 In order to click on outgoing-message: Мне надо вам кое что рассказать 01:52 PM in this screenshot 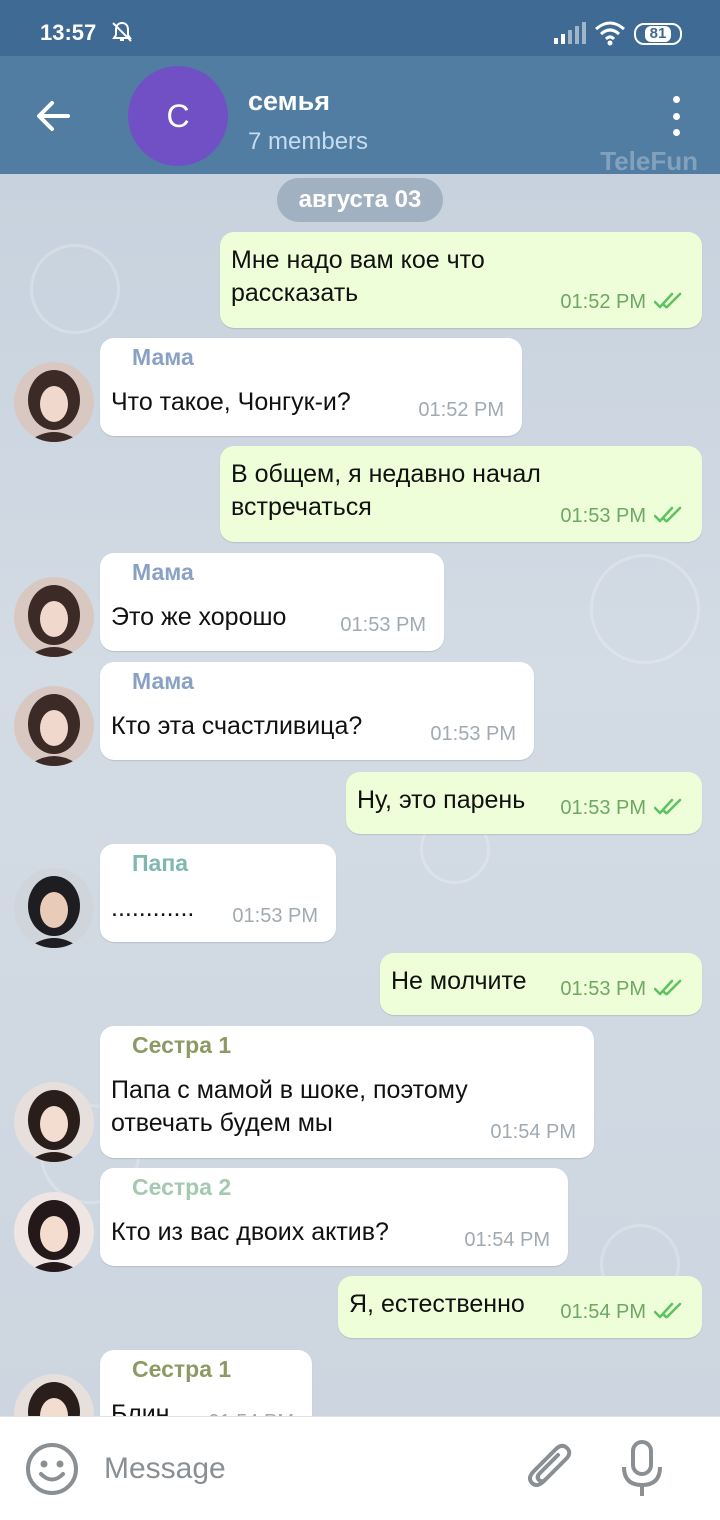, I will do `click(461, 280)`.